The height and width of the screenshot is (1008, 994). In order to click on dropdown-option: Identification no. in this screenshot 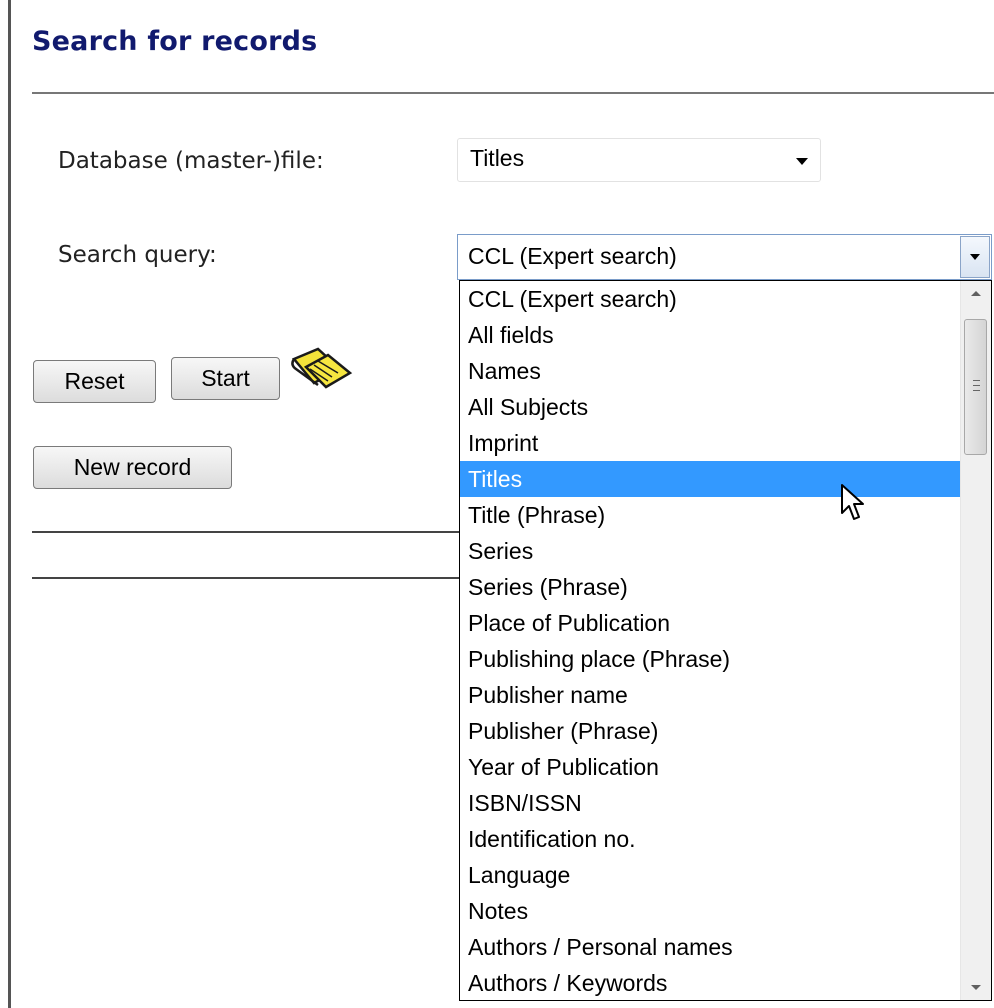, I will do `click(711, 839)`.